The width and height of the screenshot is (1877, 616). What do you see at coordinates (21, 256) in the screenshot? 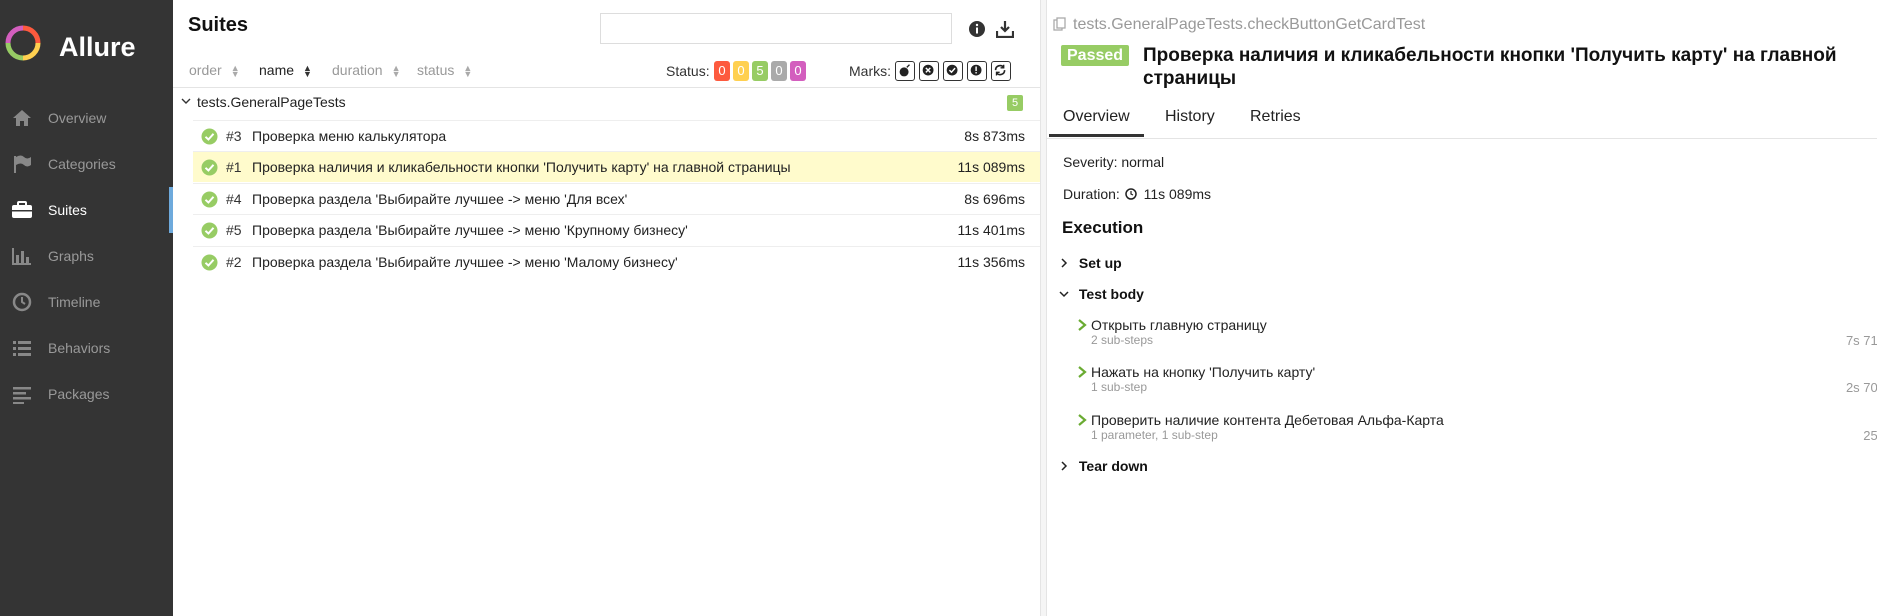
I see `bar-chart-icon` at bounding box center [21, 256].